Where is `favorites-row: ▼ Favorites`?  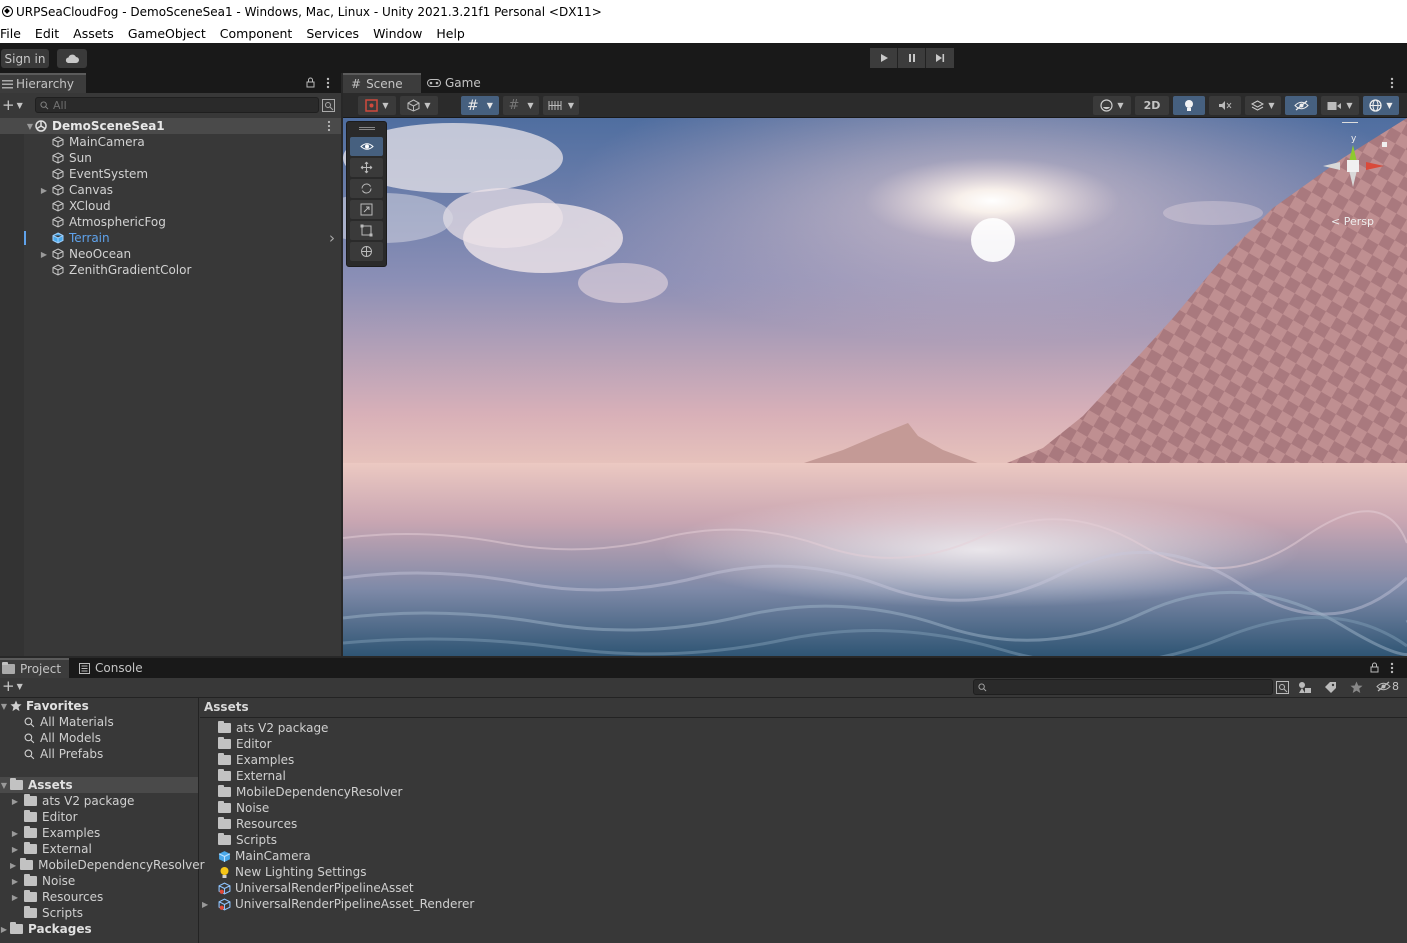 favorites-row: ▼ Favorites is located at coordinates (99, 706).